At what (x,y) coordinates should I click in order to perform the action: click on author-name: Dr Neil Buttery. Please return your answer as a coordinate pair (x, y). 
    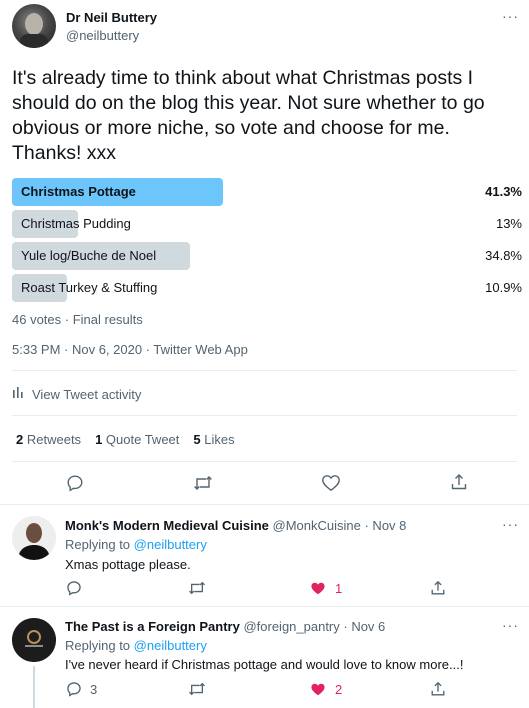
    Looking at the image, I should click on (111, 17).